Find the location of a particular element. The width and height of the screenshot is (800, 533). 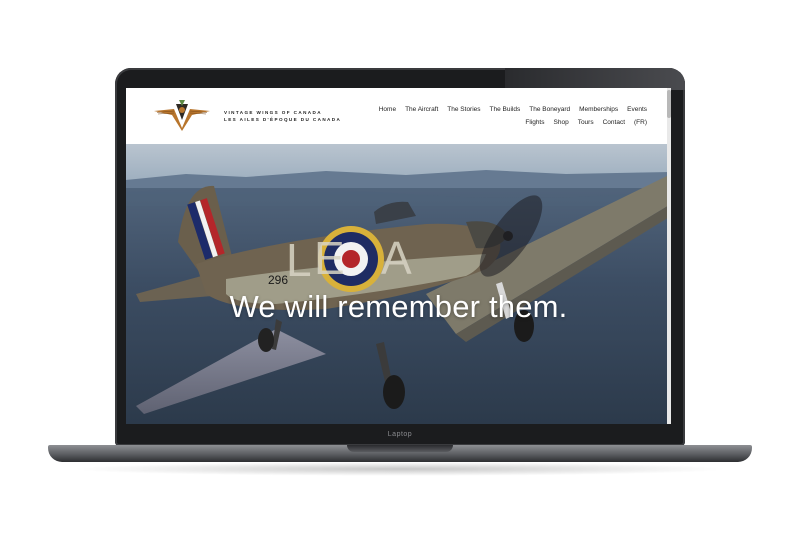

laptop-base-notch is located at coordinates (400, 448).